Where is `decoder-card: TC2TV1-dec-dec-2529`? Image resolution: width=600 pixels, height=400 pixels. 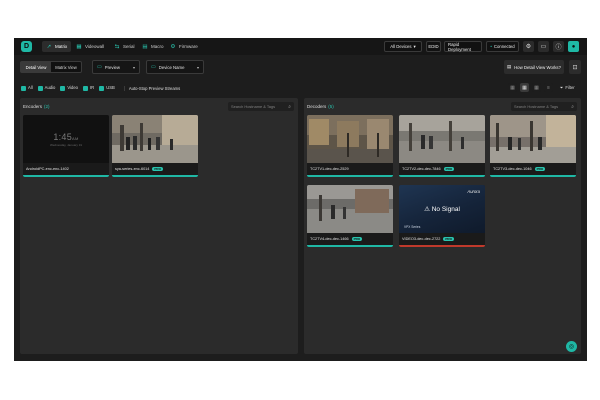
decoder-card: TC2TV1-dec-dec-2529 is located at coordinates (350, 146).